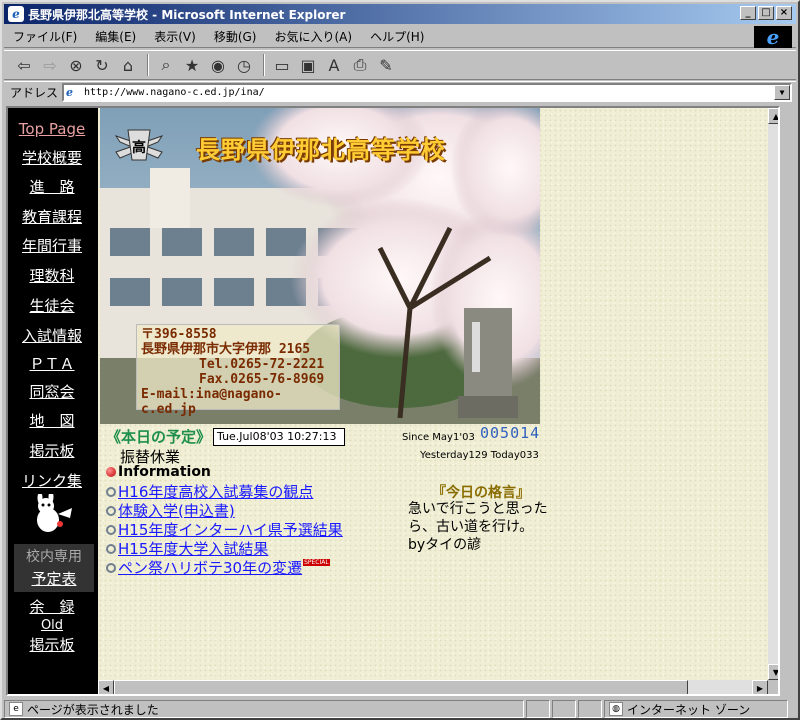  What do you see at coordinates (210, 567) in the screenshot?
I see `info-link-pen-festival: ペン祭ハリボテ30年の変遷` at bounding box center [210, 567].